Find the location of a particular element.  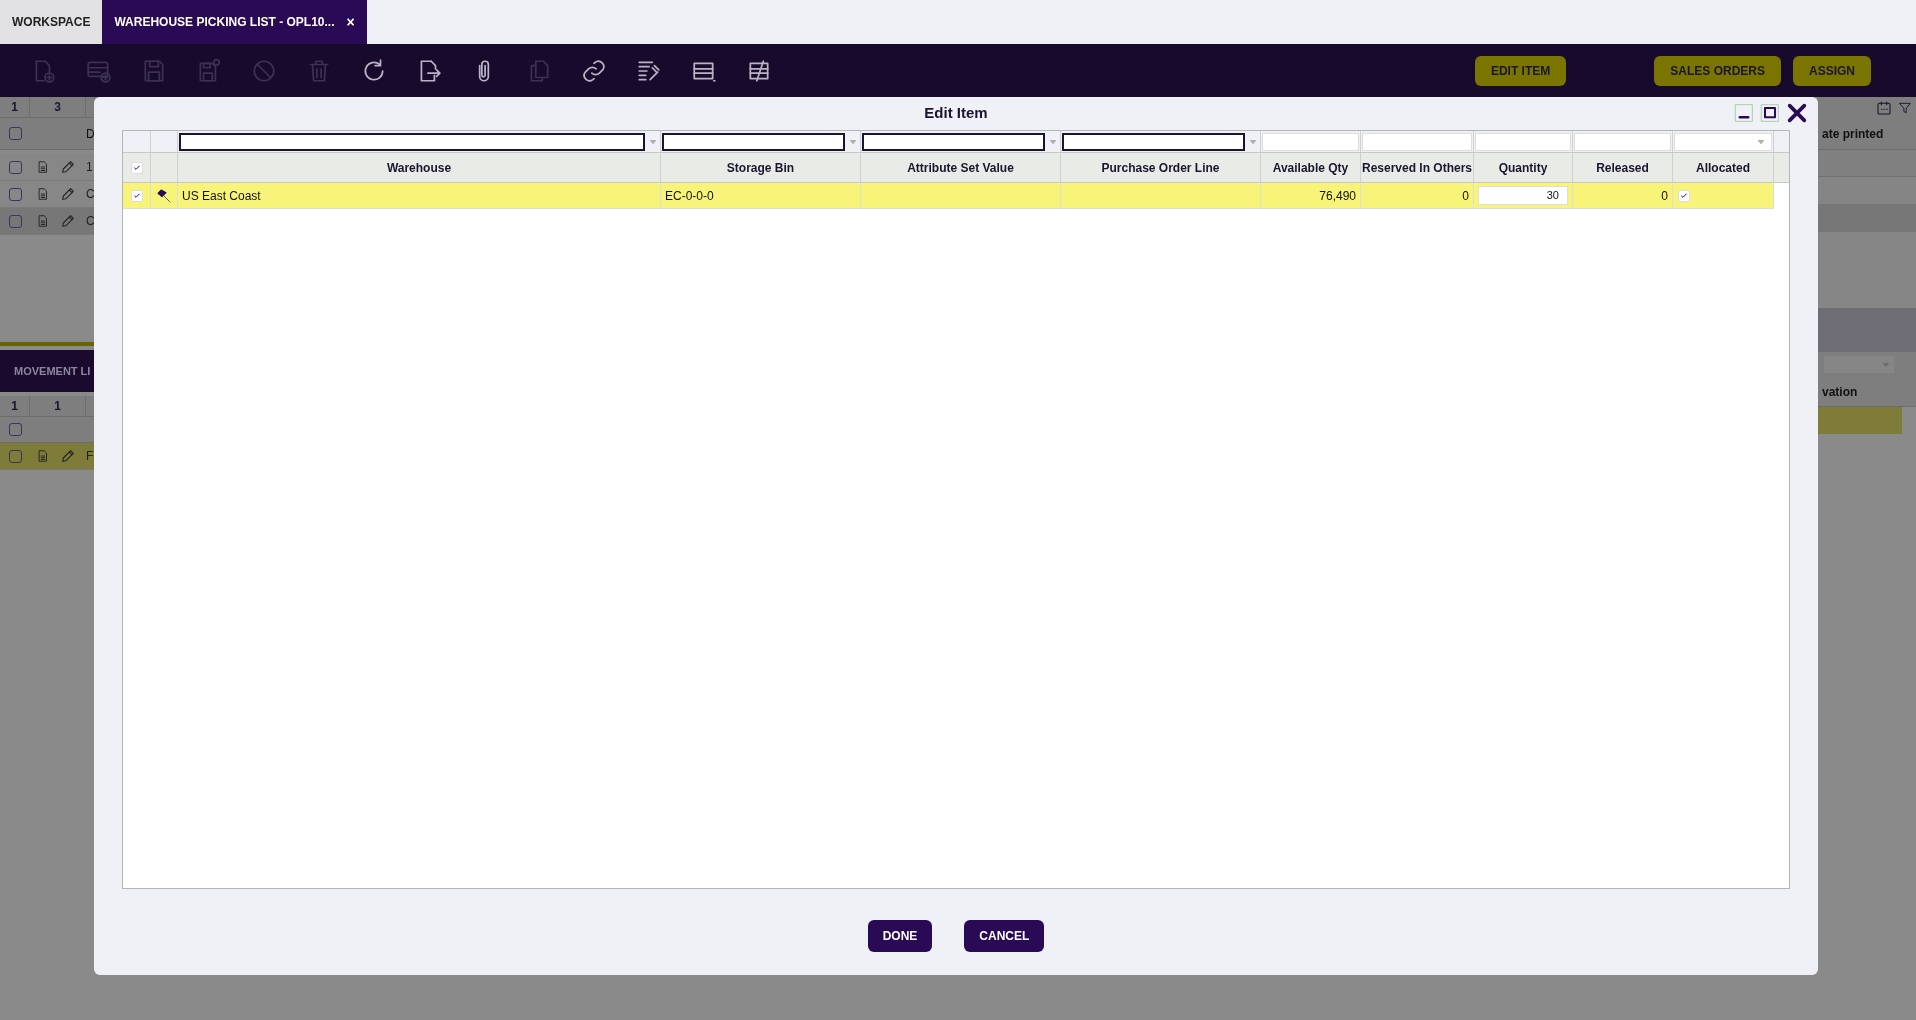

column-header: Attribute Set Value is located at coordinates (961, 167).